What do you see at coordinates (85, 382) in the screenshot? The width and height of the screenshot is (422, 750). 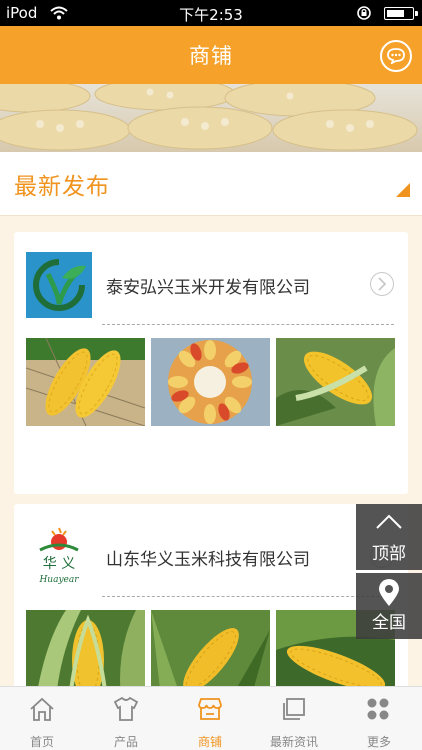 I see `corn-cob-pair-photo` at bounding box center [85, 382].